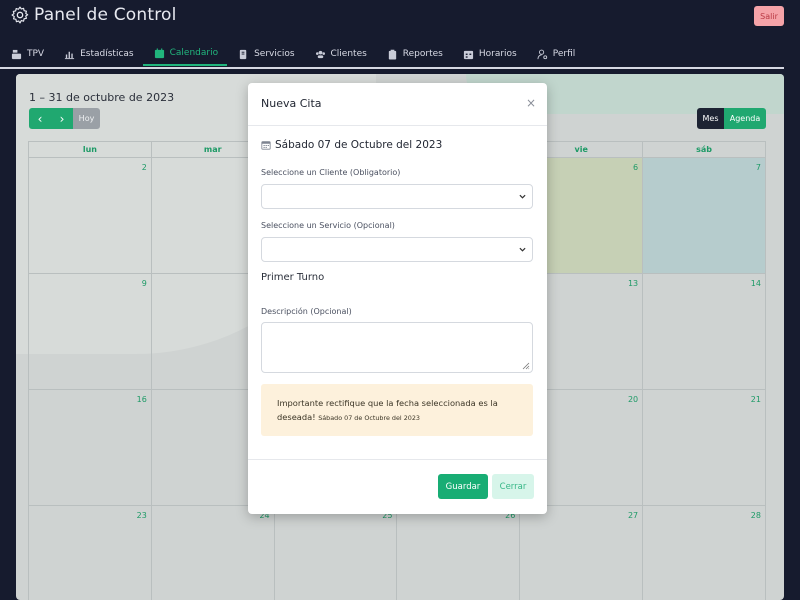 The width and height of the screenshot is (800, 600). Describe the element at coordinates (331, 172) in the screenshot. I see `client-select-label: Seleccione un Cliente (Obligatorio)` at that location.